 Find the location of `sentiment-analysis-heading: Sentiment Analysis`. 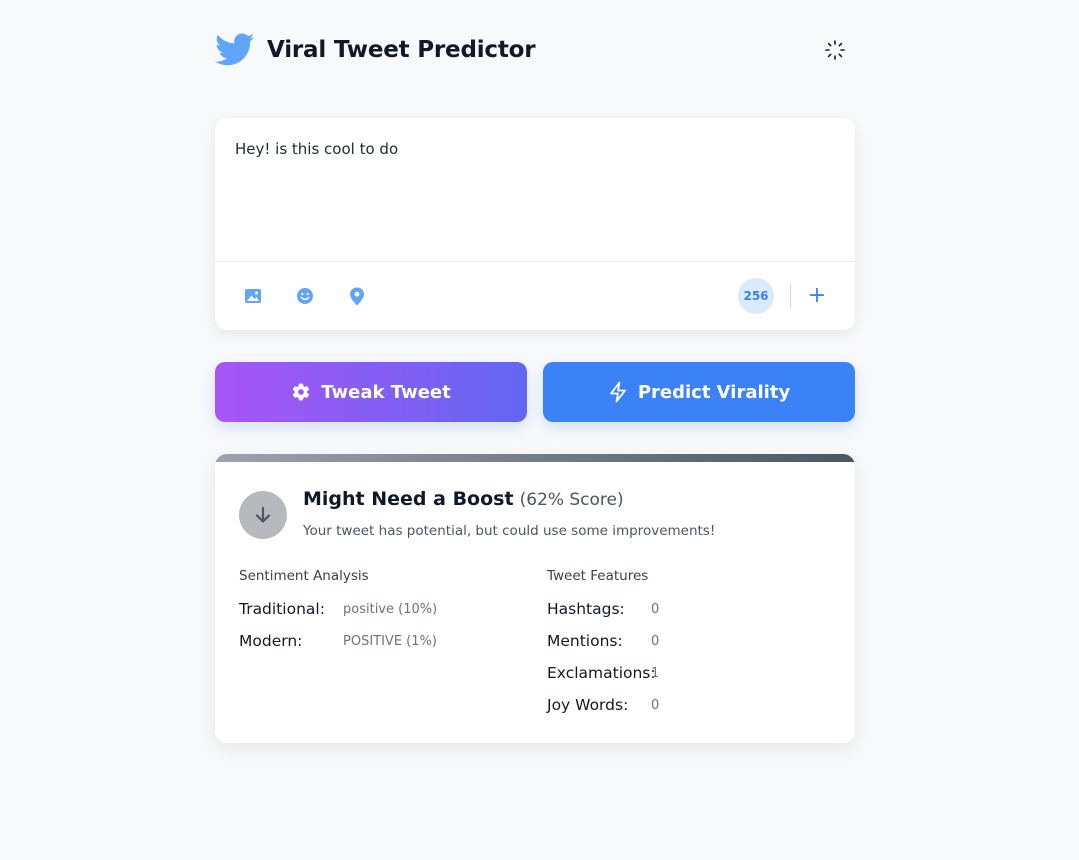

sentiment-analysis-heading: Sentiment Analysis is located at coordinates (304, 576).